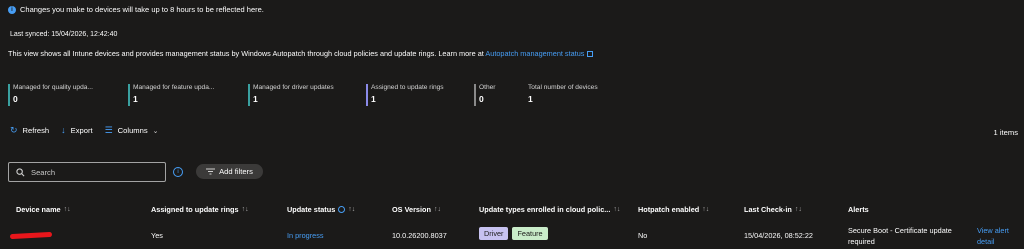 This screenshot has width=1024, height=249. What do you see at coordinates (157, 235) in the screenshot?
I see `cell-assigned-rings: Yes` at bounding box center [157, 235].